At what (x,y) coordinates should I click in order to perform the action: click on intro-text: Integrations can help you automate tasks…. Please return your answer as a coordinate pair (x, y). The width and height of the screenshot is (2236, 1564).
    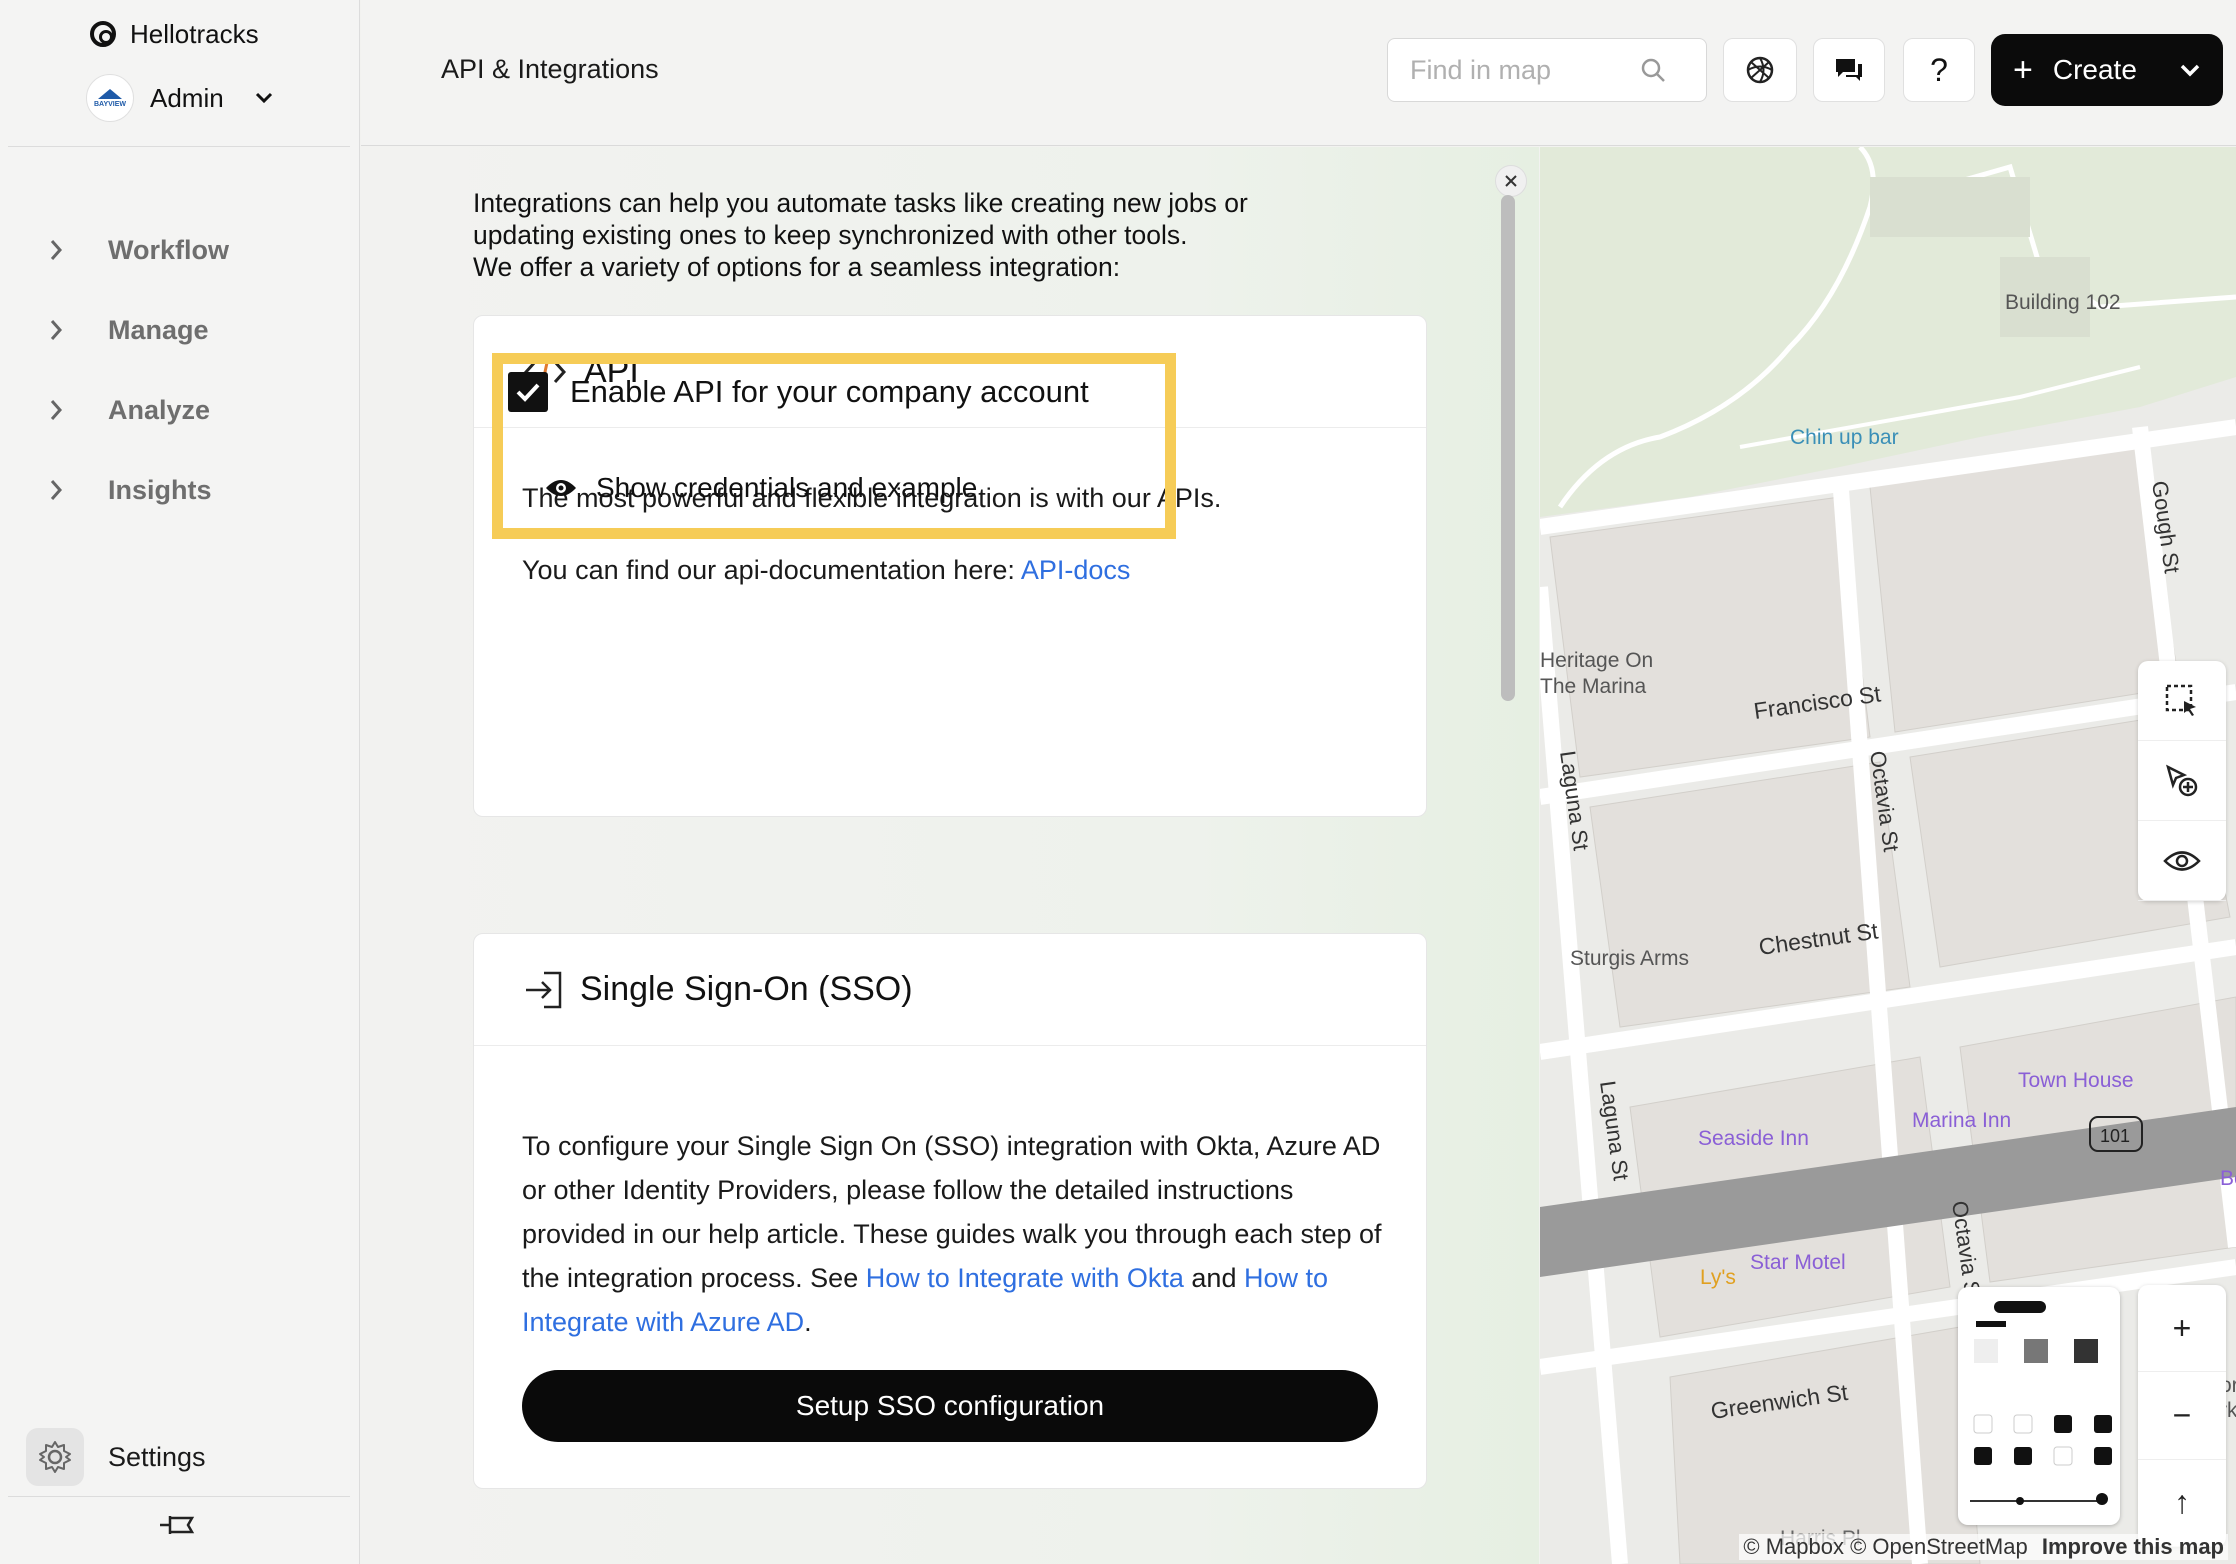
    Looking at the image, I should click on (923, 235).